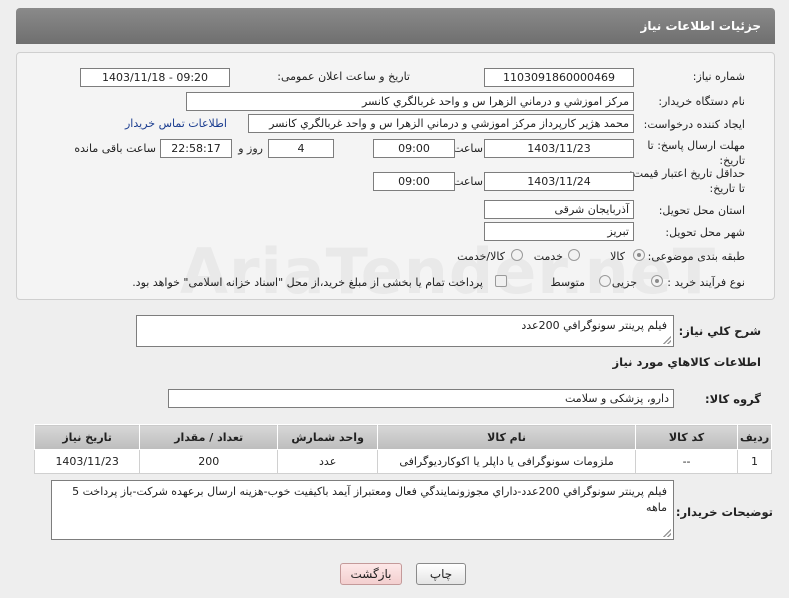  Describe the element at coordinates (209, 461) in the screenshot. I see `cell-qty: 200` at that location.